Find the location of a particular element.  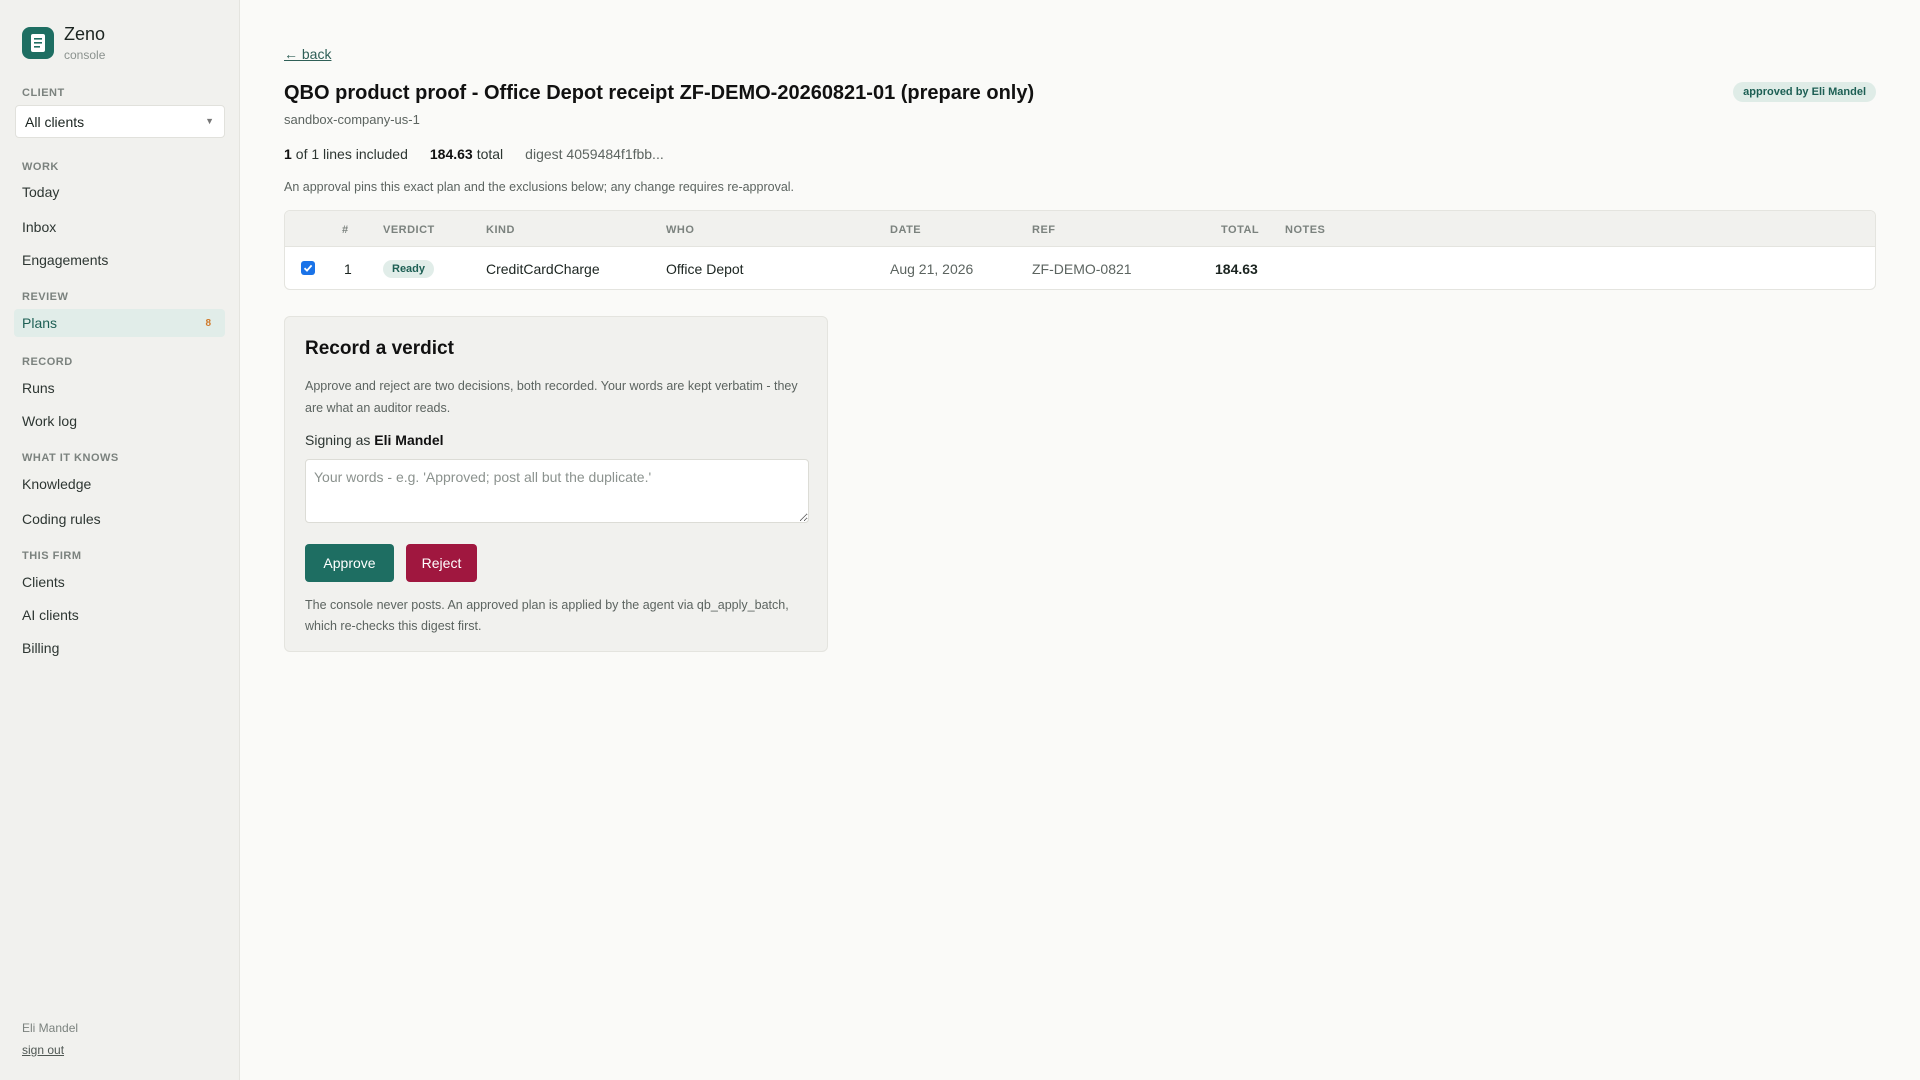

verdict-badge: Ready is located at coordinates (409, 269).